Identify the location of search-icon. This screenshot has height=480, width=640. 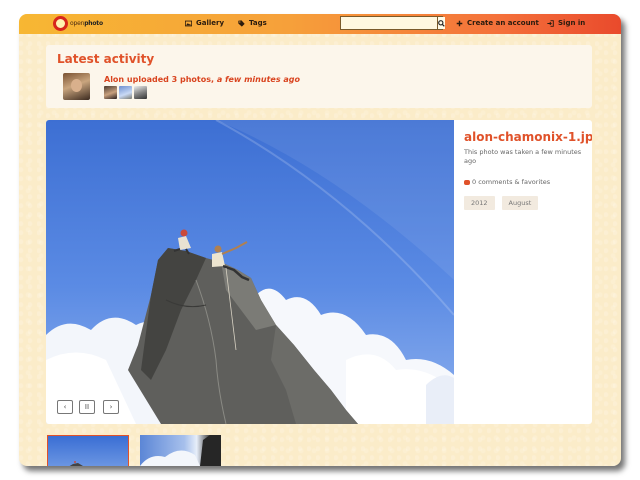
(441, 23).